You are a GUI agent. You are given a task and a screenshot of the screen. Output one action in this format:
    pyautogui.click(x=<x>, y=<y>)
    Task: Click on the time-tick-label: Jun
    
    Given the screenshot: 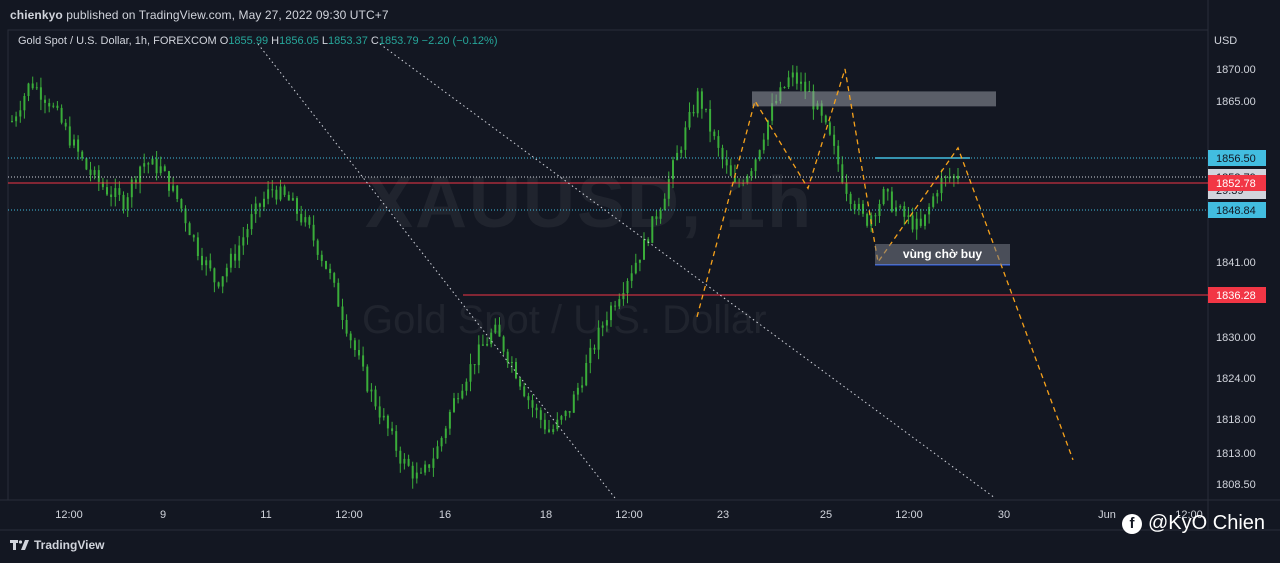 What is the action you would take?
    pyautogui.click(x=1107, y=515)
    